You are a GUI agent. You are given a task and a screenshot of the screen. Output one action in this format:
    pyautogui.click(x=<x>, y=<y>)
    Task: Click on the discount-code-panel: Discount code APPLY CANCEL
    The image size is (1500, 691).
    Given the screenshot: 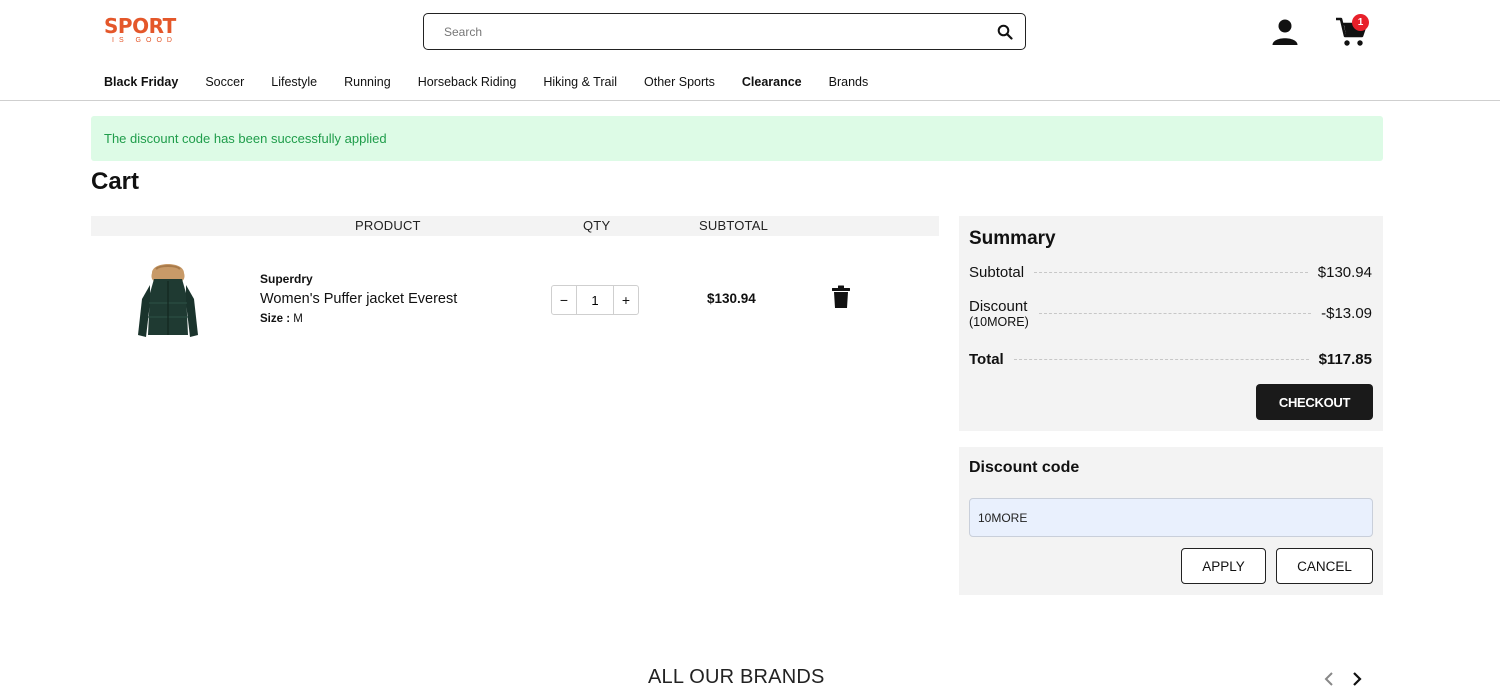 What is the action you would take?
    pyautogui.click(x=1171, y=521)
    